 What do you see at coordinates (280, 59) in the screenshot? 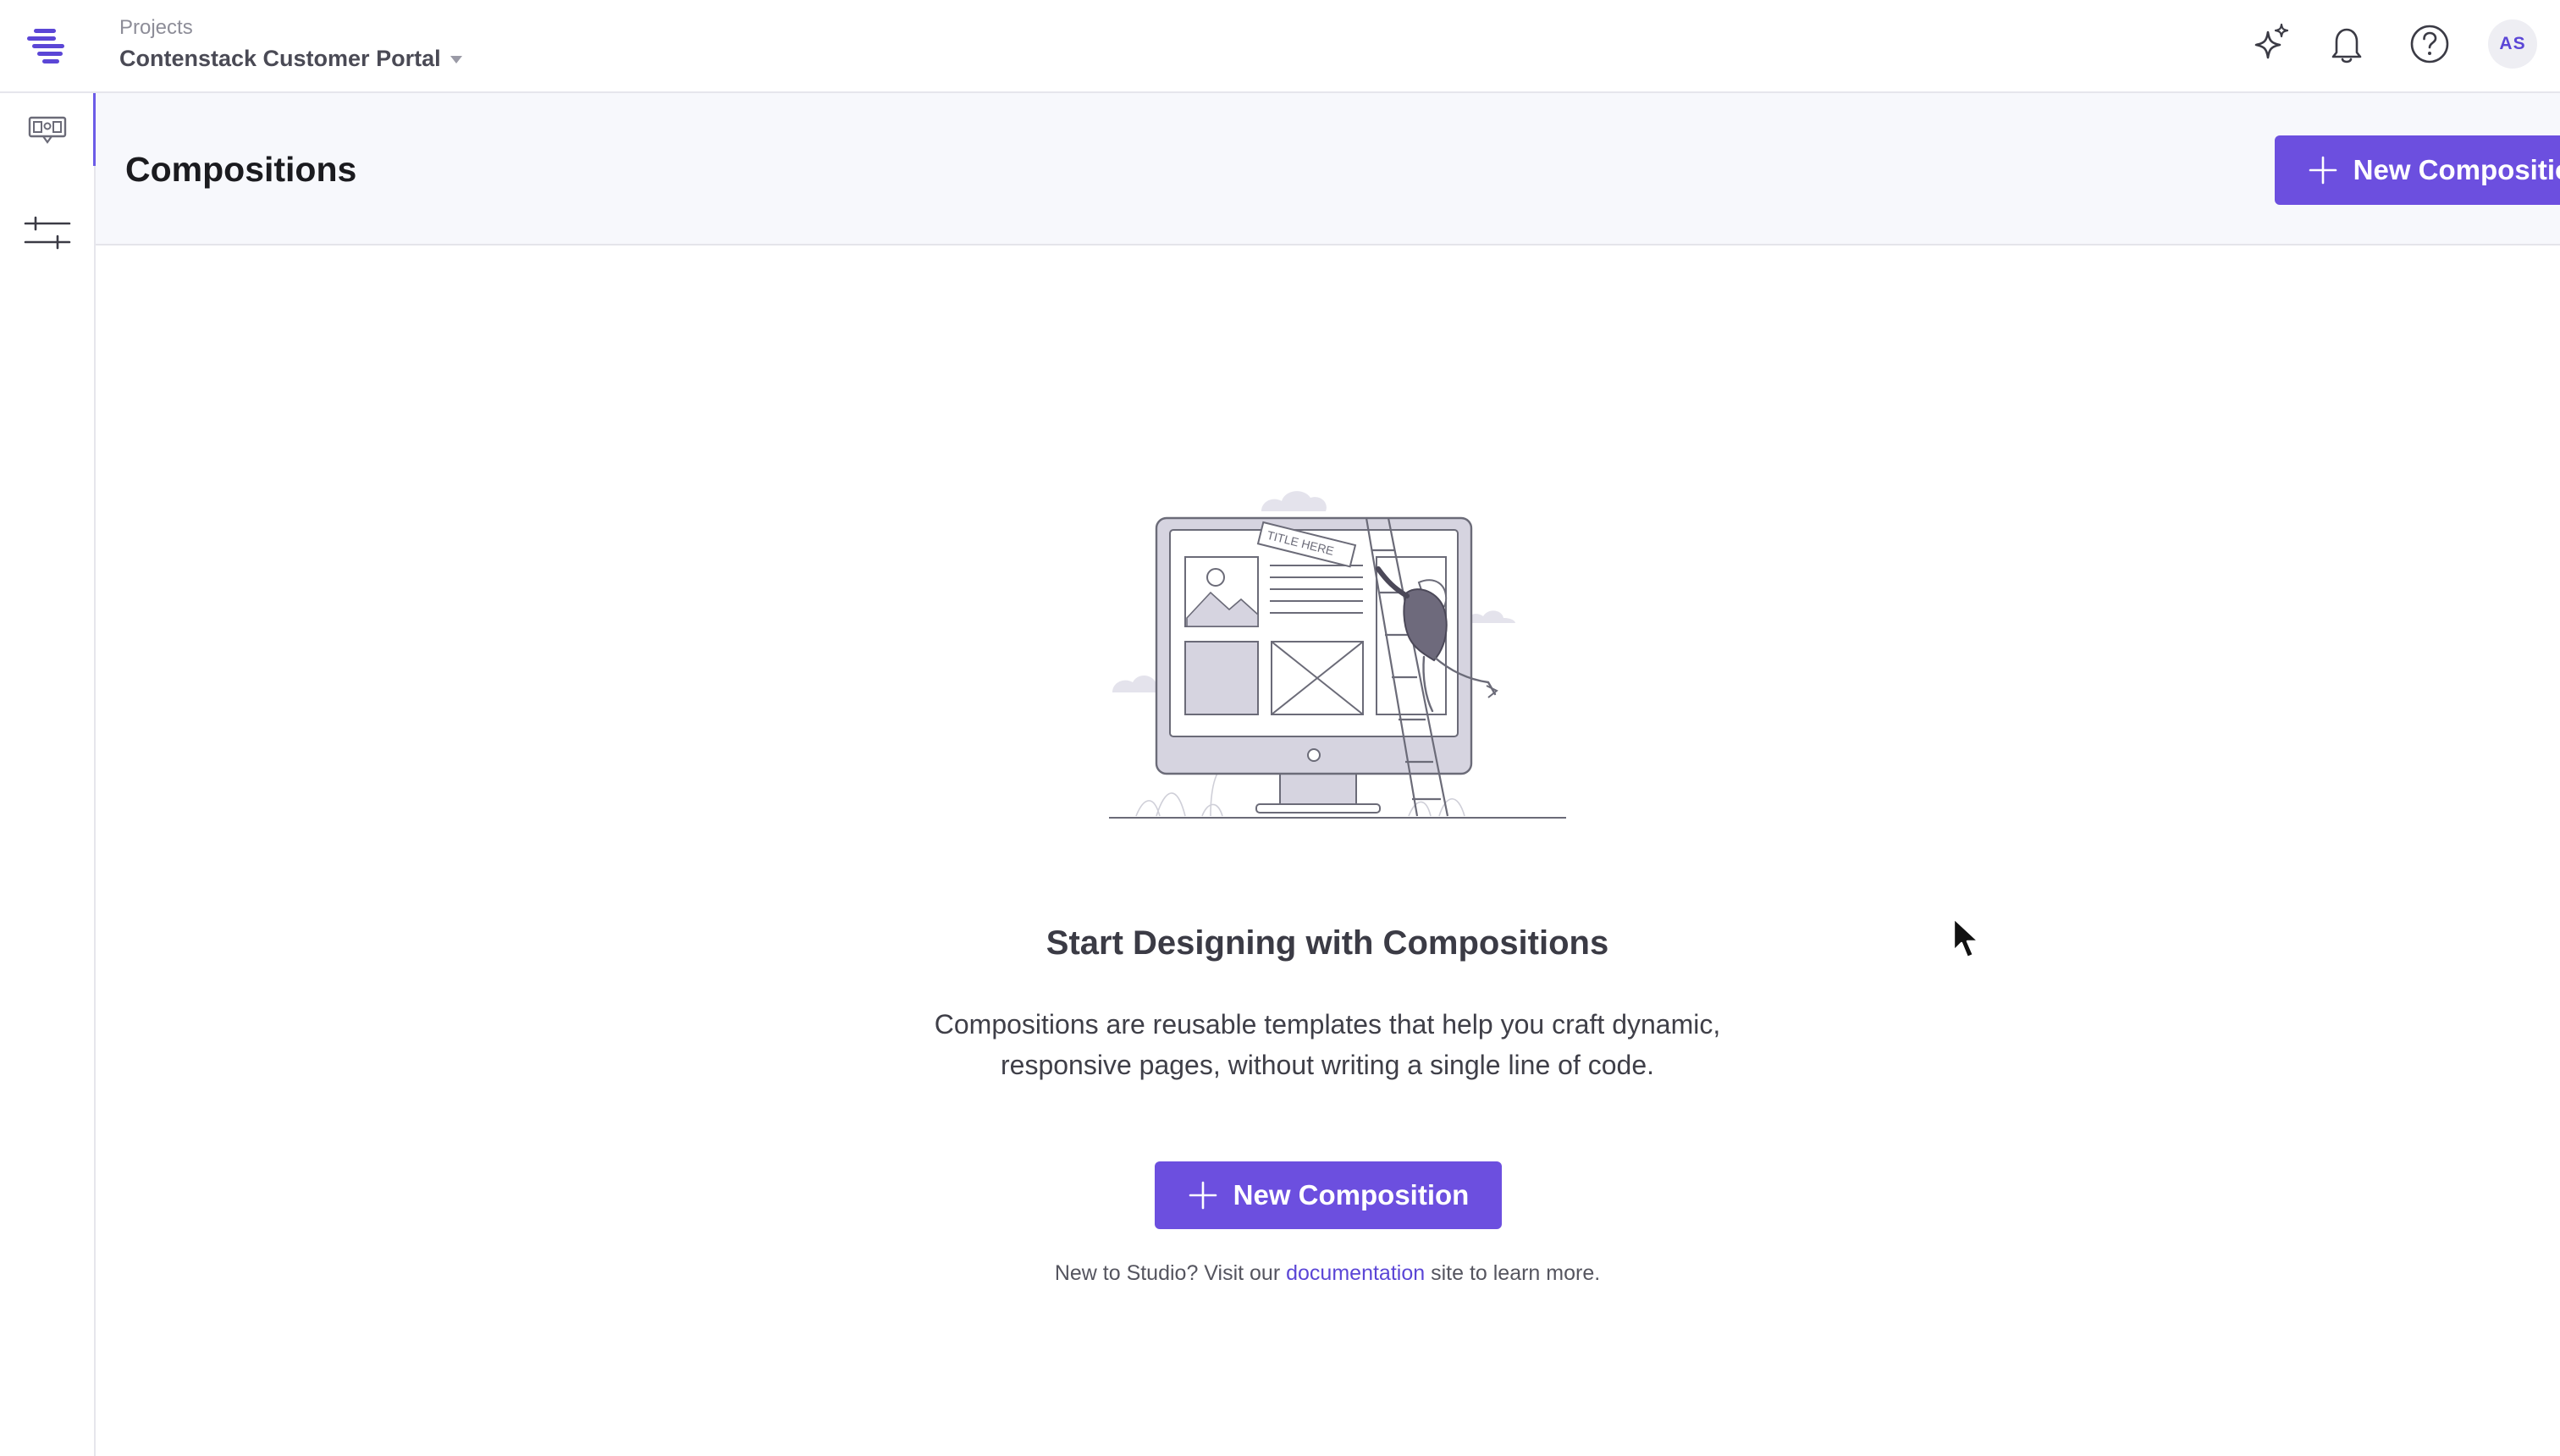
I see `project-name: Contenstack Customer Portal` at bounding box center [280, 59].